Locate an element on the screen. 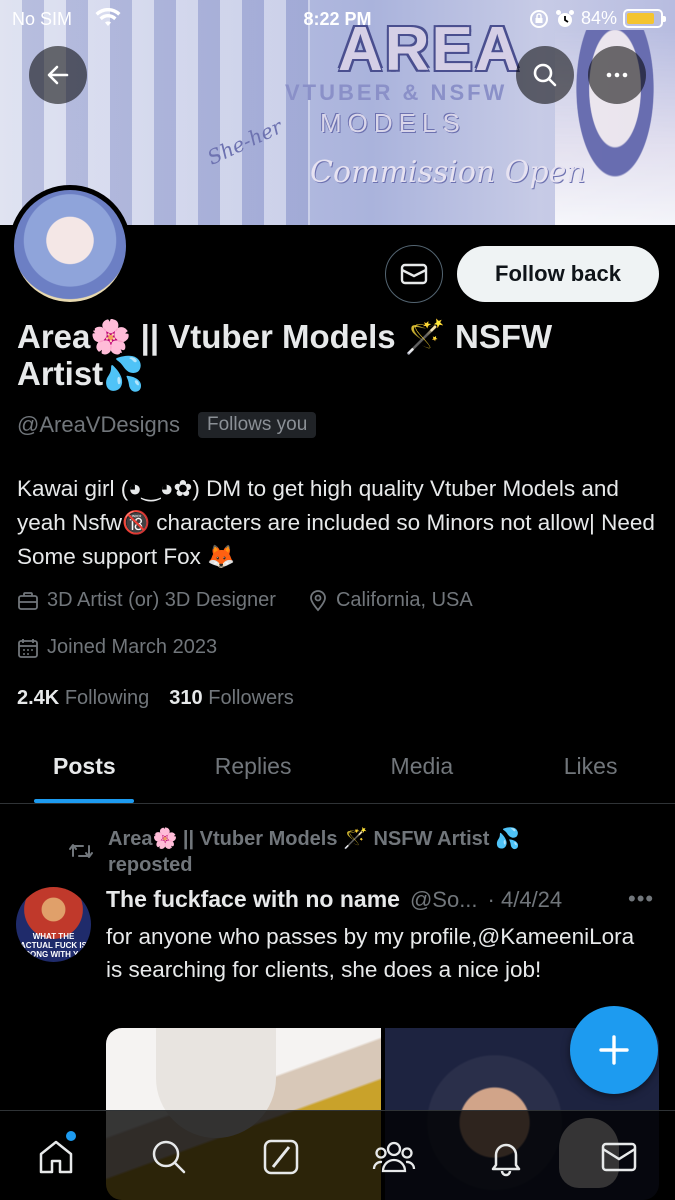 This screenshot has height=1200, width=675. more-icon is located at coordinates (617, 75).